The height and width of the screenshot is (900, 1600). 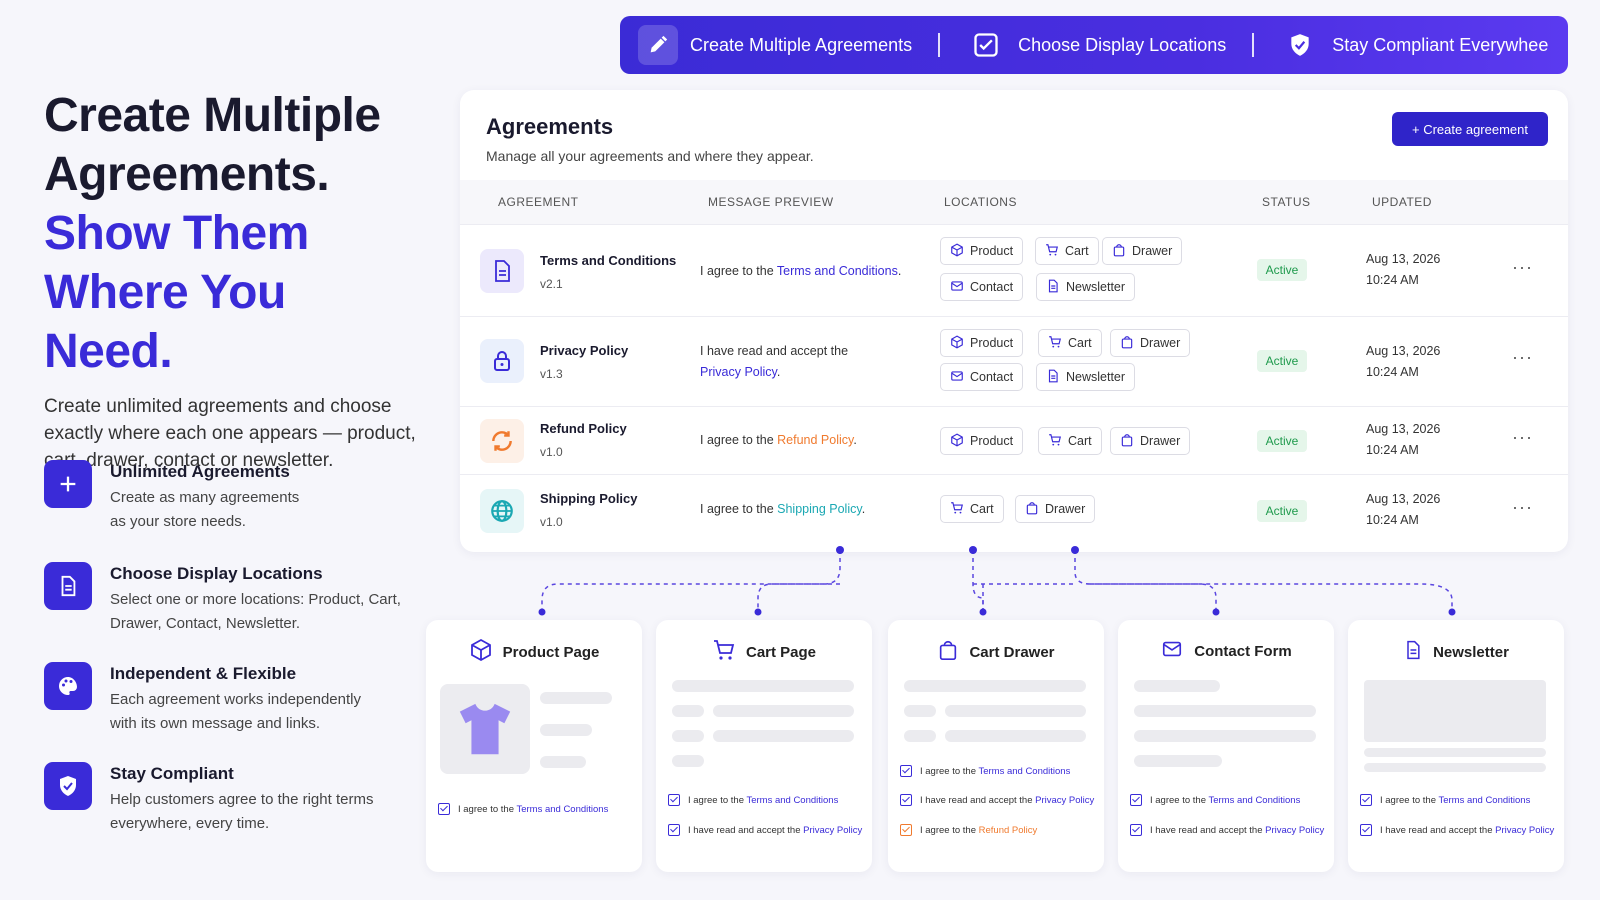 I want to click on box-icon, so click(x=481, y=652).